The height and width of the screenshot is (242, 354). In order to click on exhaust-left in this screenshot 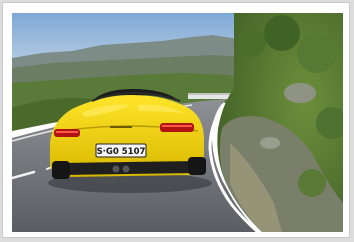, I will do `click(116, 169)`.